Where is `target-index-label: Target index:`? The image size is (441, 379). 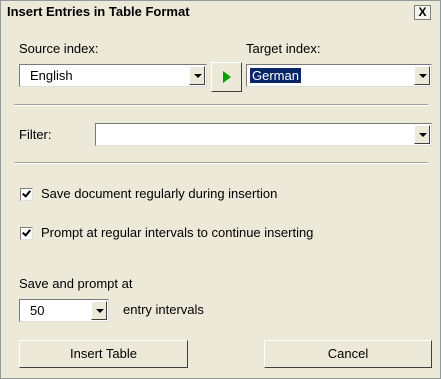
target-index-label: Target index: is located at coordinates (283, 48).